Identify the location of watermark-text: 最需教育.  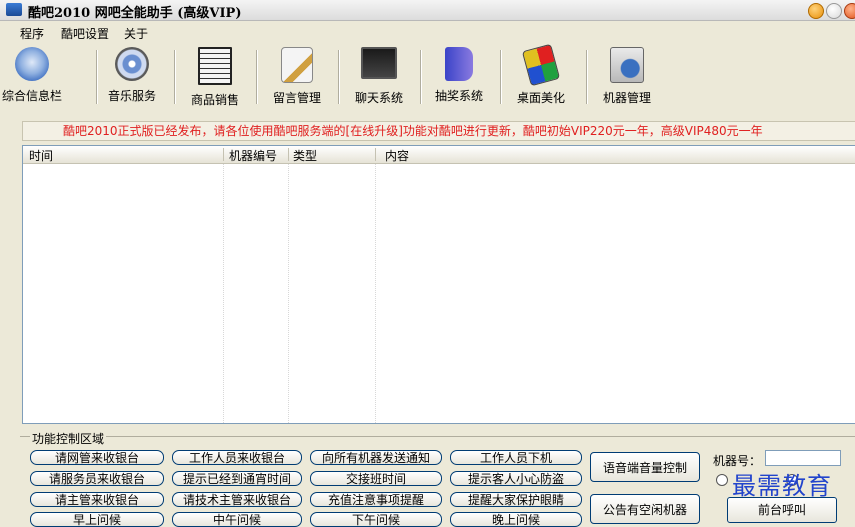
(782, 486).